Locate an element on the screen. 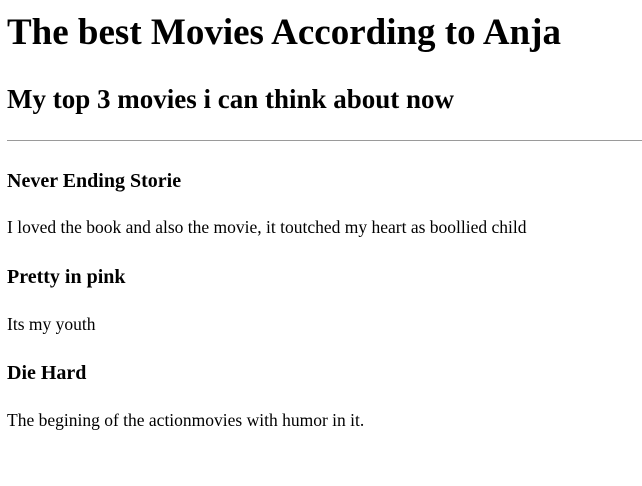 The width and height of the screenshot is (642, 486). page-subtitle: My top 3 movies i can think about now is located at coordinates (231, 99).